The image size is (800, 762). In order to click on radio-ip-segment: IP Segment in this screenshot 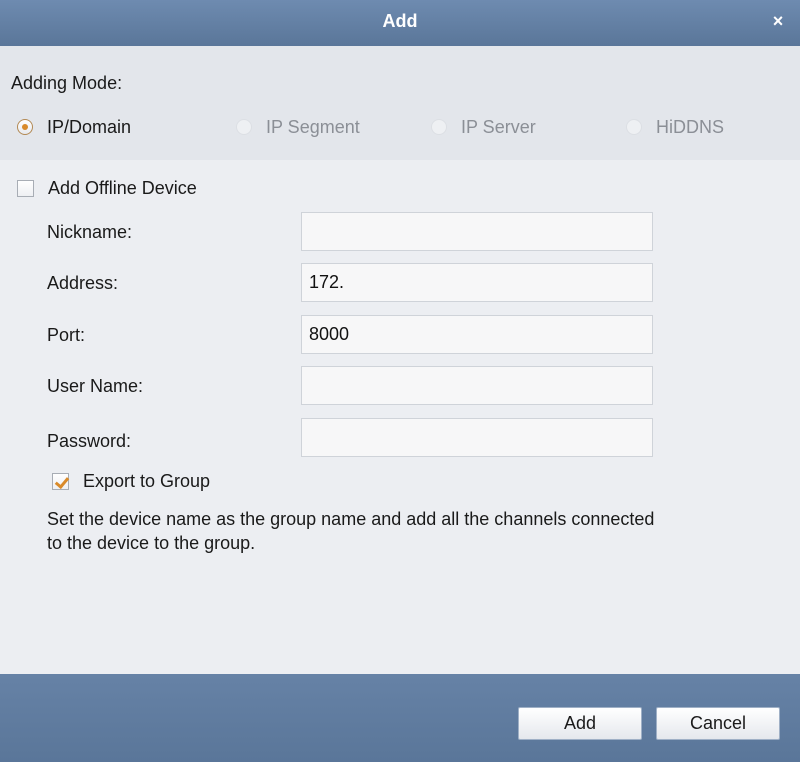, I will do `click(298, 127)`.